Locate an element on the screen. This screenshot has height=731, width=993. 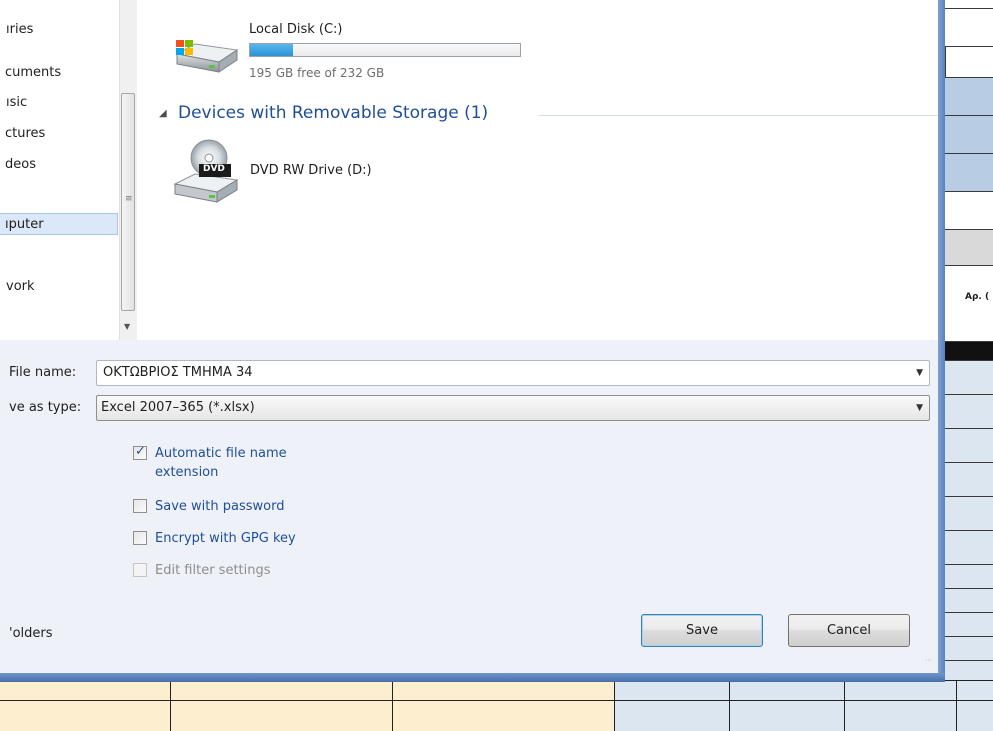
automatic-extension-checkbox is located at coordinates (140, 452).